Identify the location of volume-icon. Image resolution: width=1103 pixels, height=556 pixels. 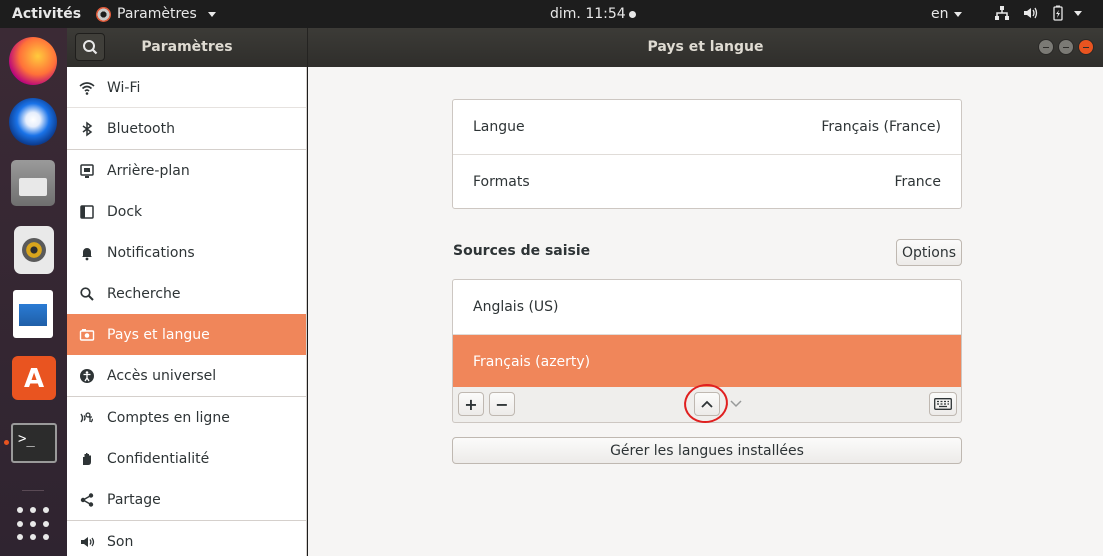
(1031, 13).